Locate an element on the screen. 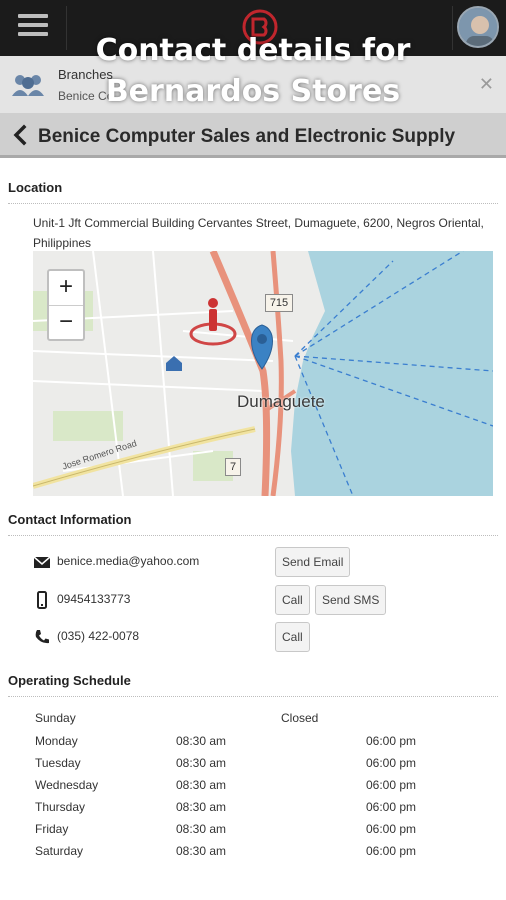  send-sms-button: Send SMS is located at coordinates (351, 600).